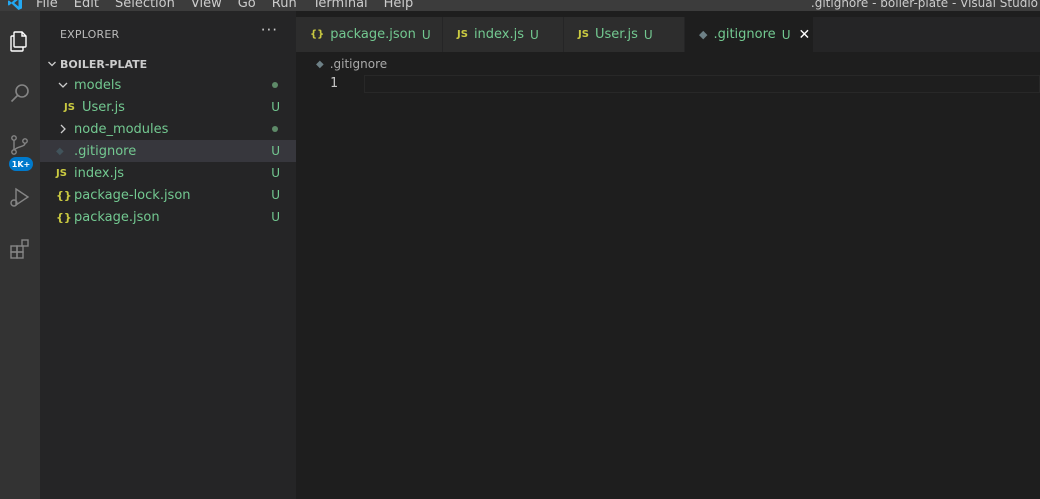 The width and height of the screenshot is (1040, 499). I want to click on workspace-title: BOILER-PLATE, so click(104, 64).